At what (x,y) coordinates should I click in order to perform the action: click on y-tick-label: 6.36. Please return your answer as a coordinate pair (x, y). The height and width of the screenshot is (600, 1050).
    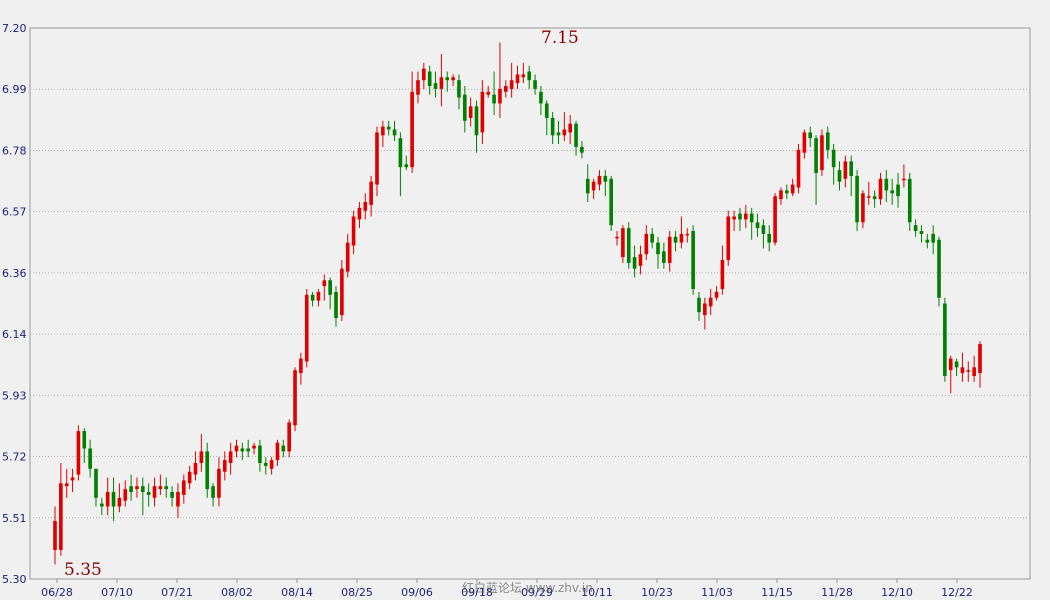
    Looking at the image, I should click on (14, 273).